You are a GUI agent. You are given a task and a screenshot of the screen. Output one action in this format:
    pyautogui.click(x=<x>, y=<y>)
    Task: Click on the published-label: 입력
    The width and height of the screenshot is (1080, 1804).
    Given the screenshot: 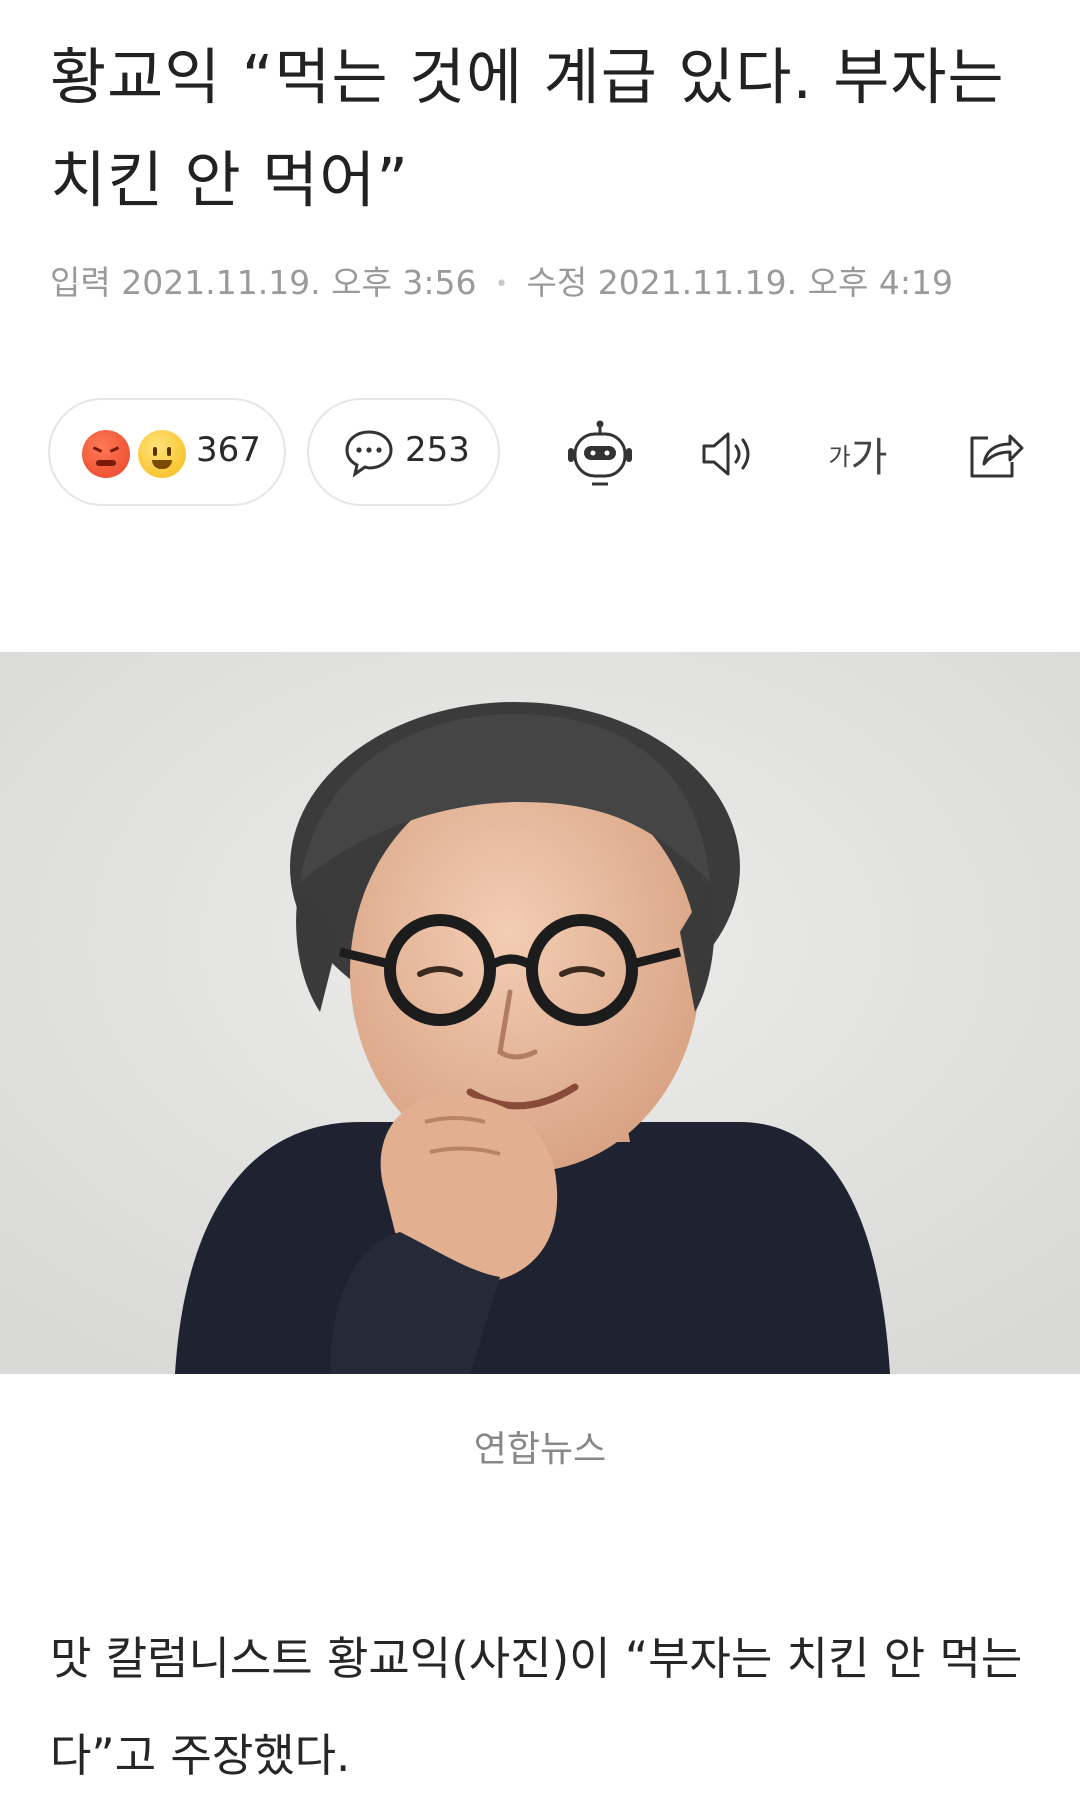 What is the action you would take?
    pyautogui.click(x=80, y=282)
    